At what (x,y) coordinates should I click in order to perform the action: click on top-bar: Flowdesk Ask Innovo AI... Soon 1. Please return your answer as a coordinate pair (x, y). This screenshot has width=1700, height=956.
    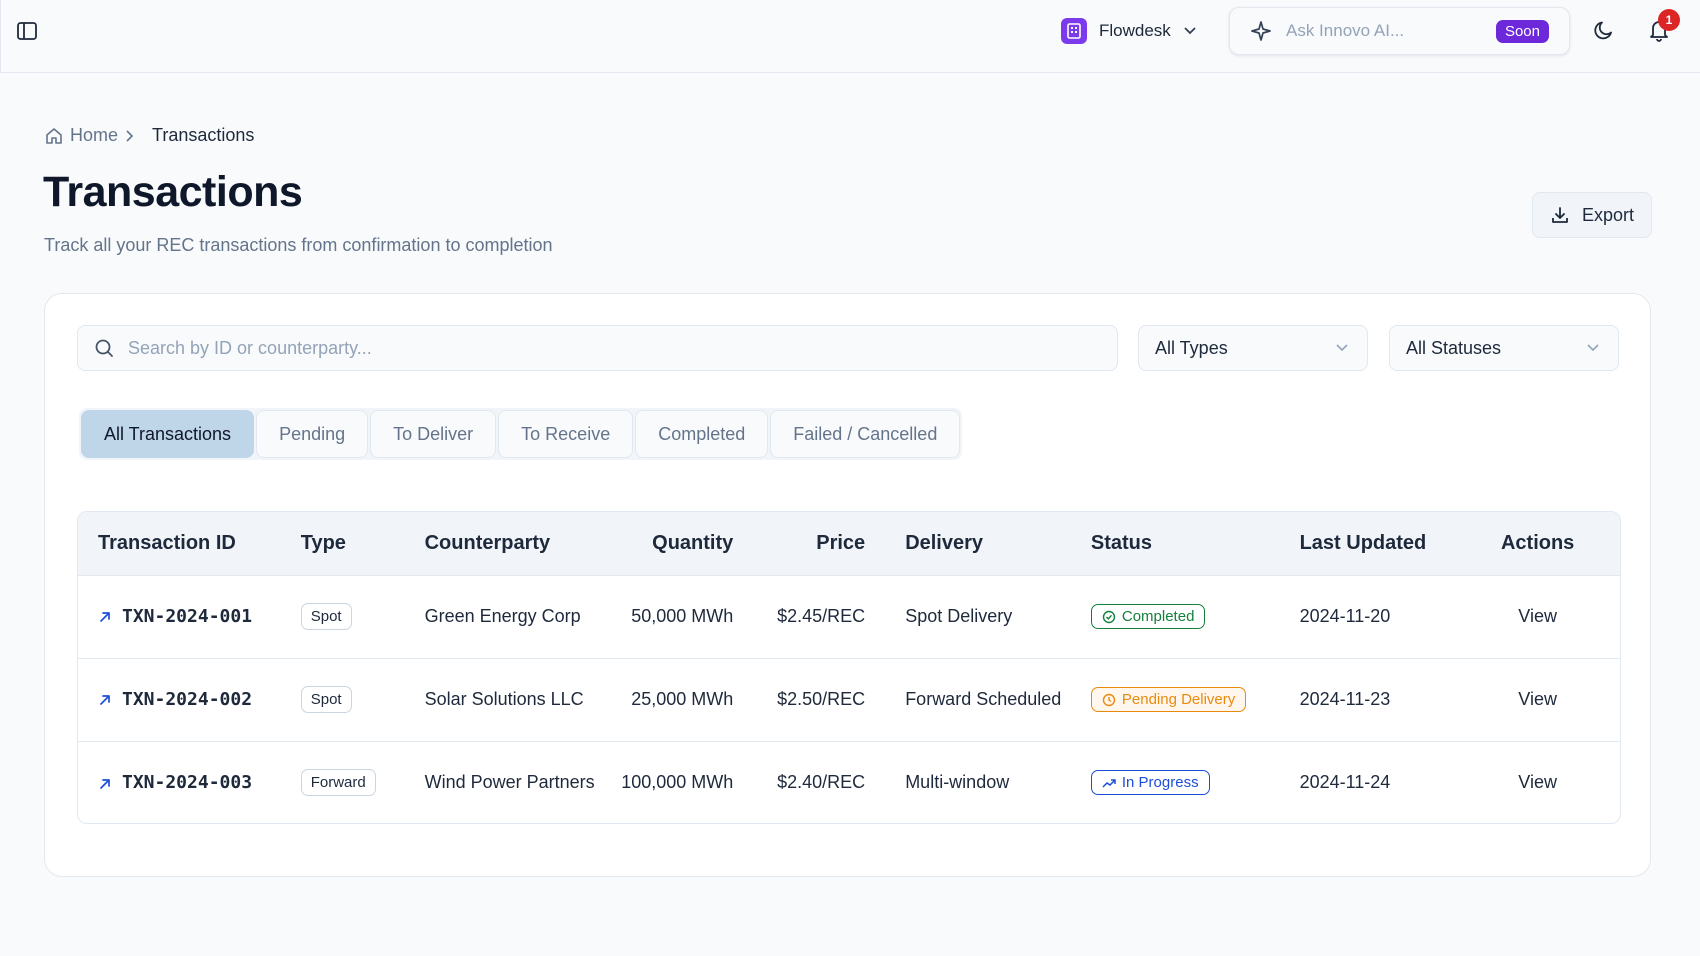
    Looking at the image, I should click on (850, 36).